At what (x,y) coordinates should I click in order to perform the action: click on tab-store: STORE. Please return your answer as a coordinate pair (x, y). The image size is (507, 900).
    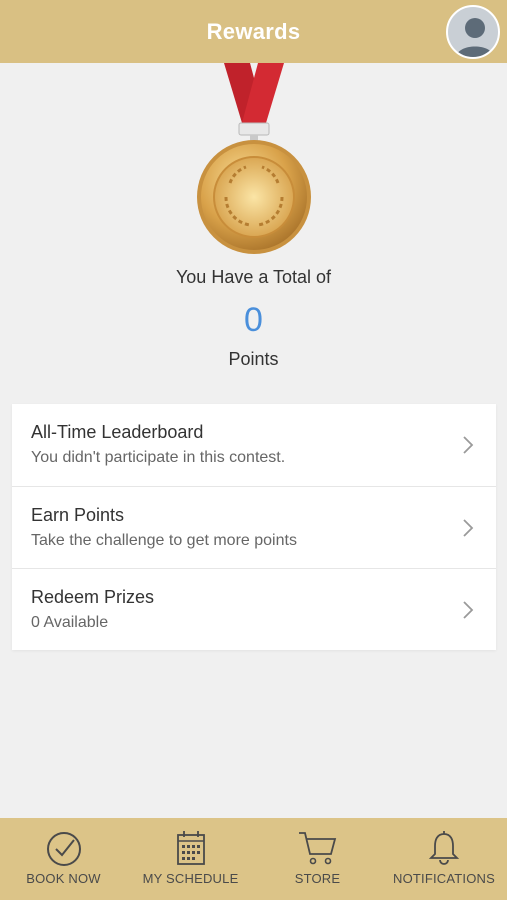
    Looking at the image, I should click on (317, 859).